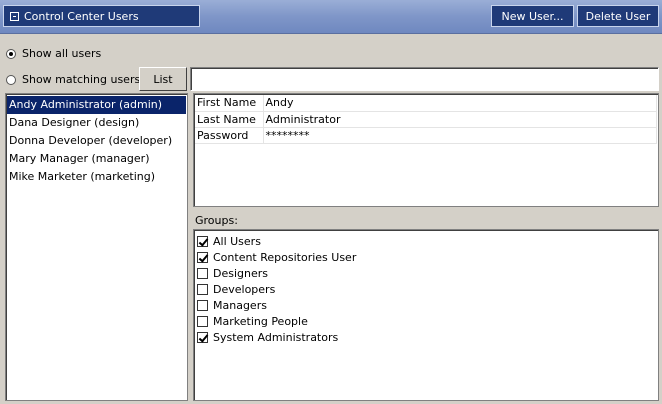 Image resolution: width=662 pixels, height=404 pixels. I want to click on property-row: First Name Andy, so click(426, 103).